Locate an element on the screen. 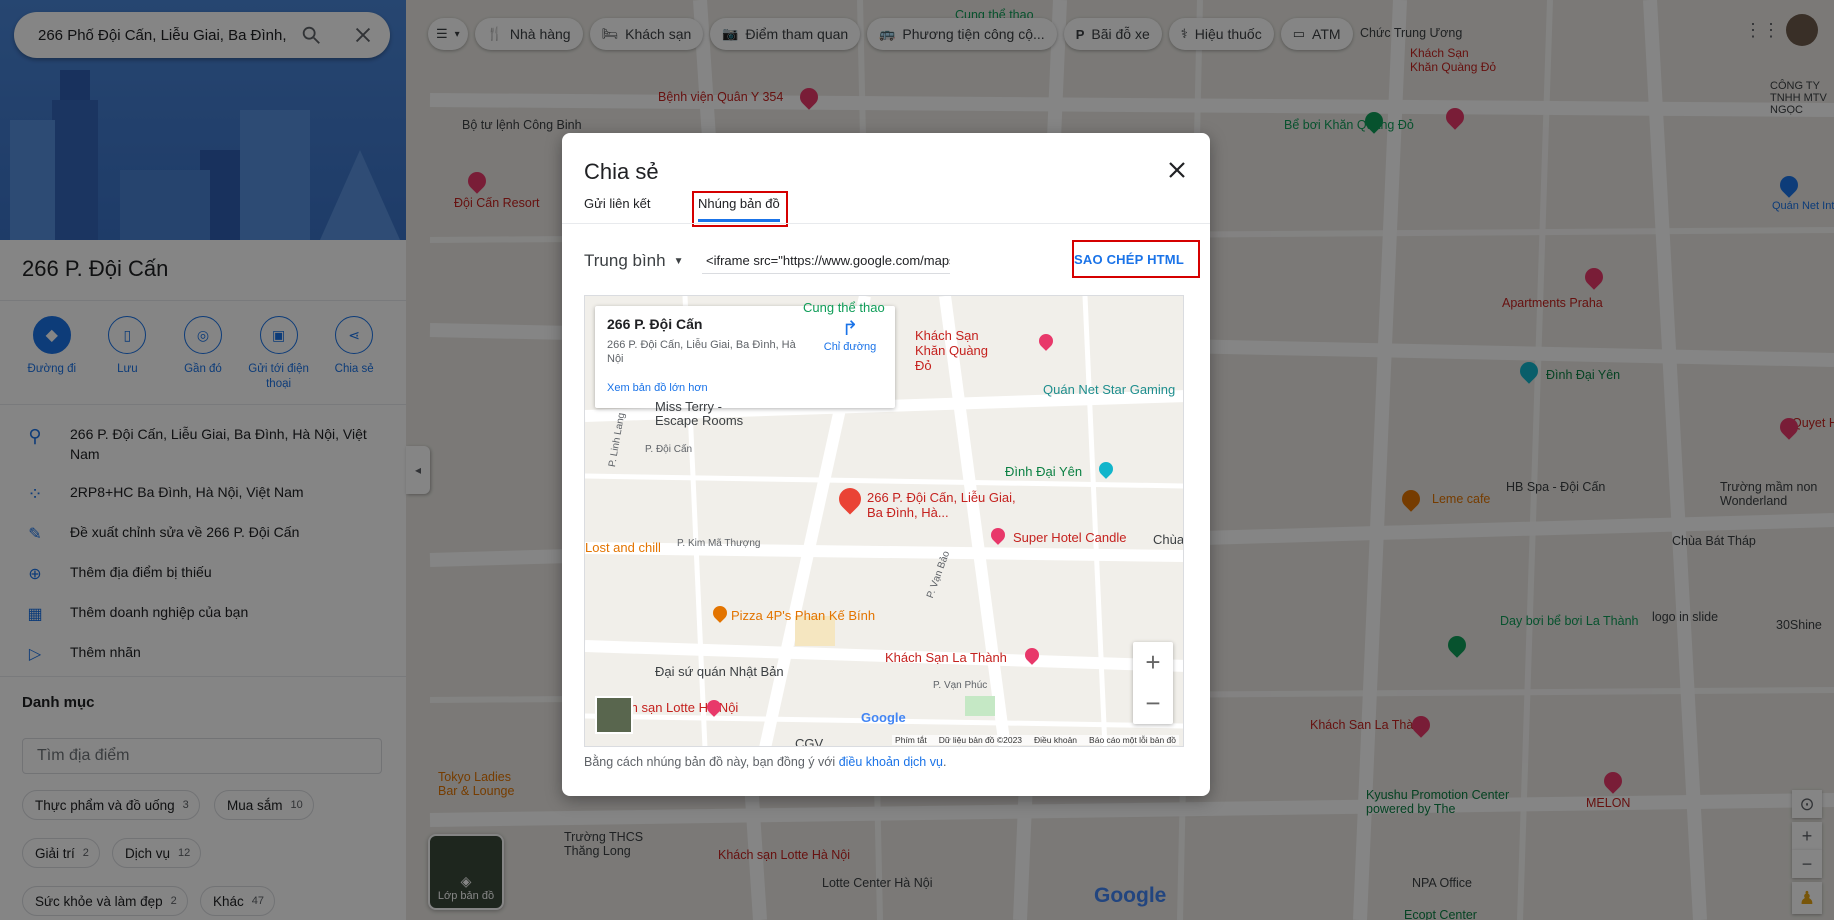 The image size is (1834, 920). dialog-title: Chia sẻ is located at coordinates (621, 171).